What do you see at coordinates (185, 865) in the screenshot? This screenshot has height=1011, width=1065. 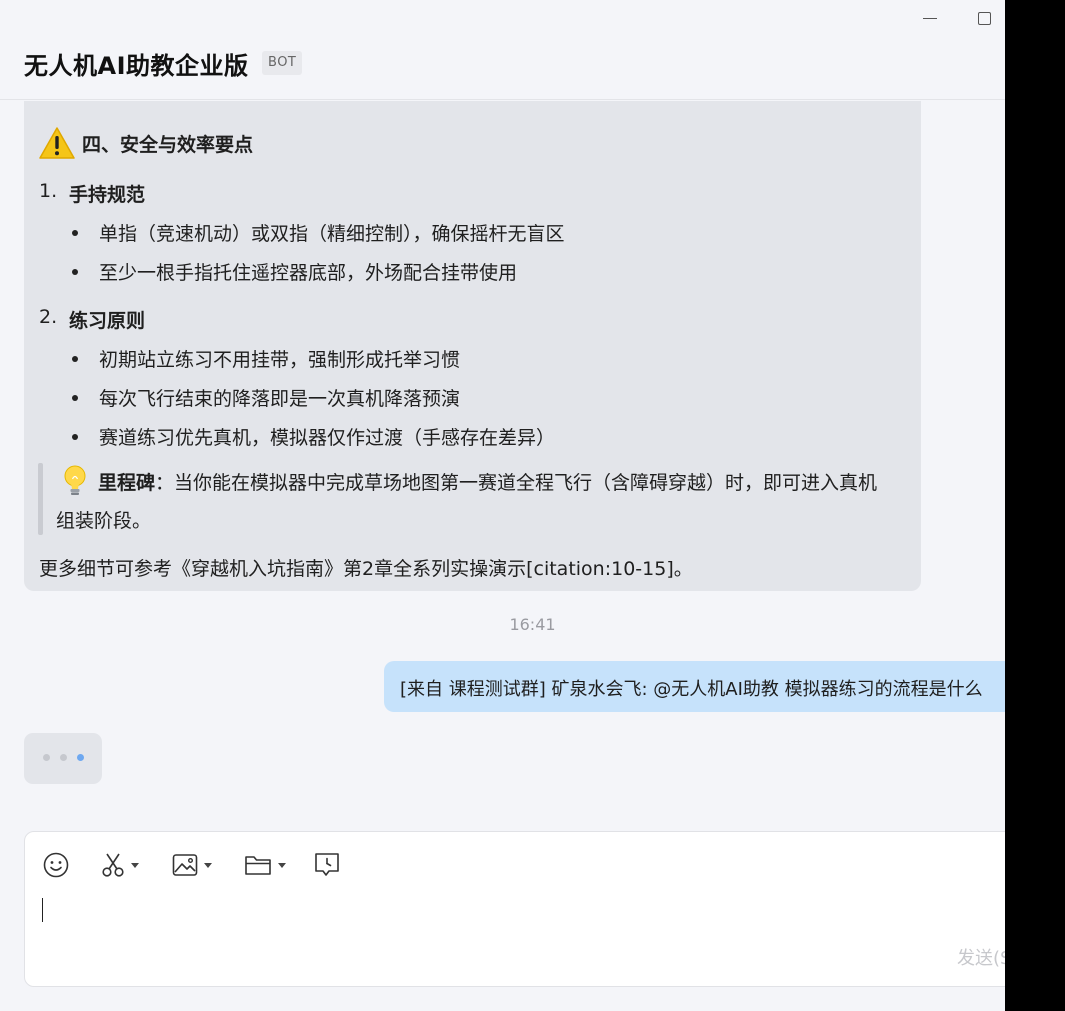 I see `image-icon` at bounding box center [185, 865].